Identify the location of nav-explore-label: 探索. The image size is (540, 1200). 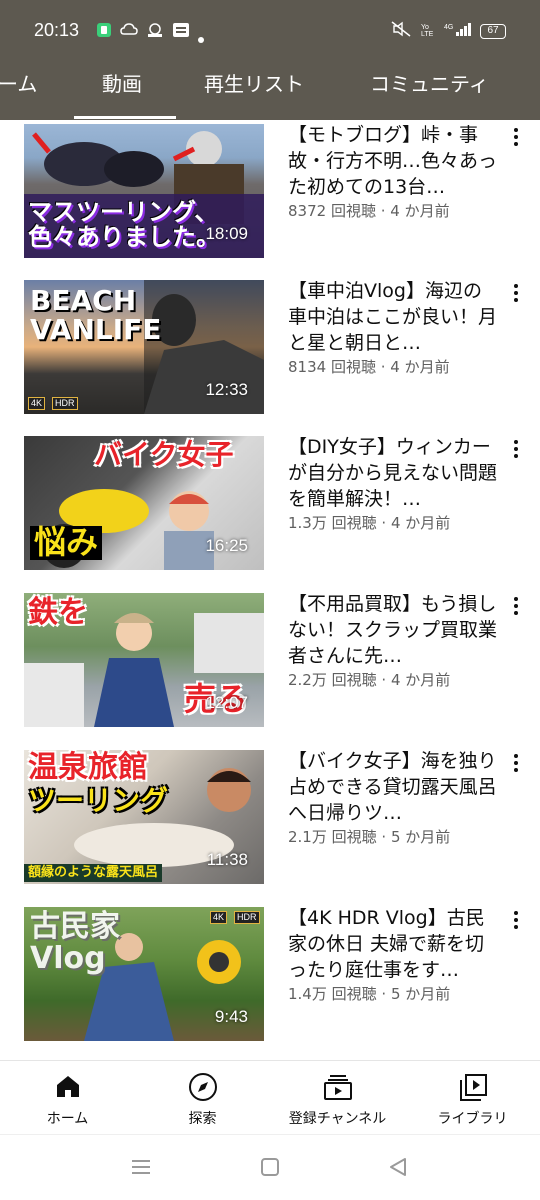
(202, 1119).